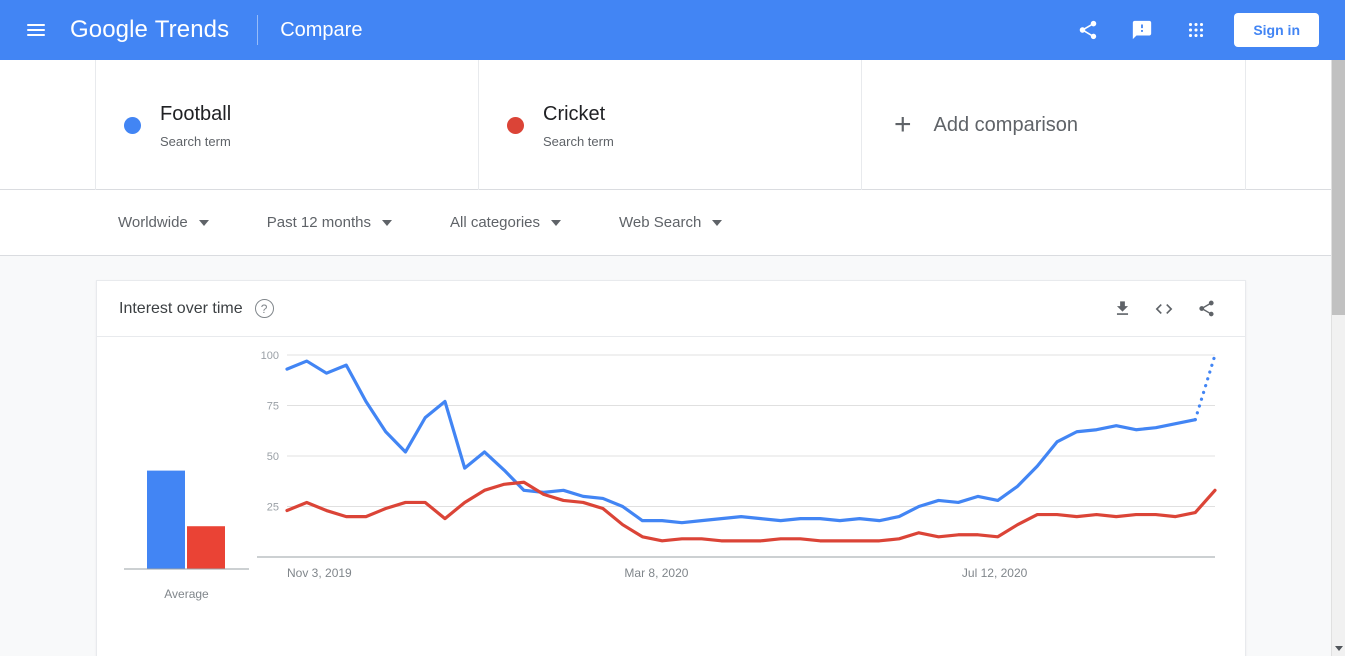 The image size is (1359, 656). What do you see at coordinates (1338, 328) in the screenshot?
I see `vertical-scrollbar` at bounding box center [1338, 328].